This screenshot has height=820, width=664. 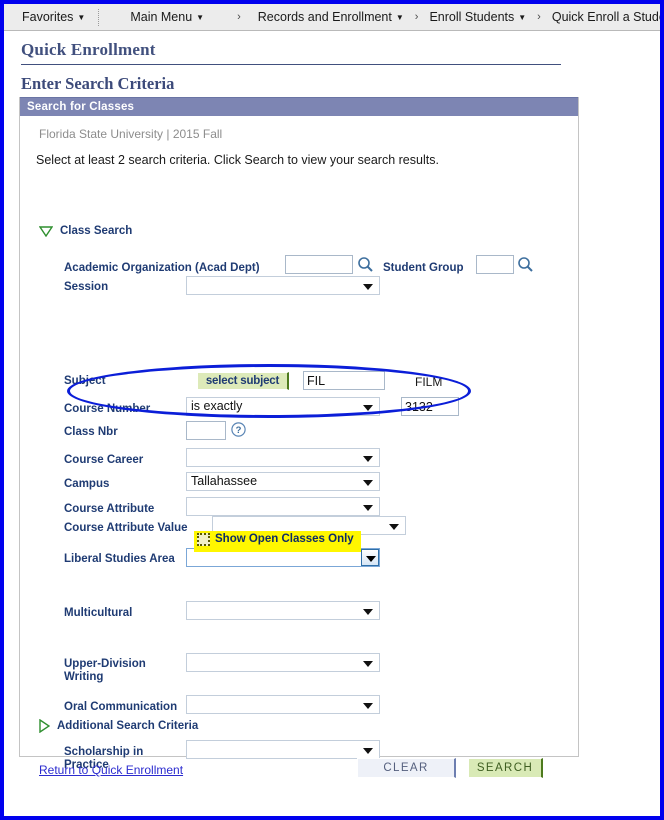 What do you see at coordinates (283, 749) in the screenshot?
I see `scholarship-in-practice-dropdown` at bounding box center [283, 749].